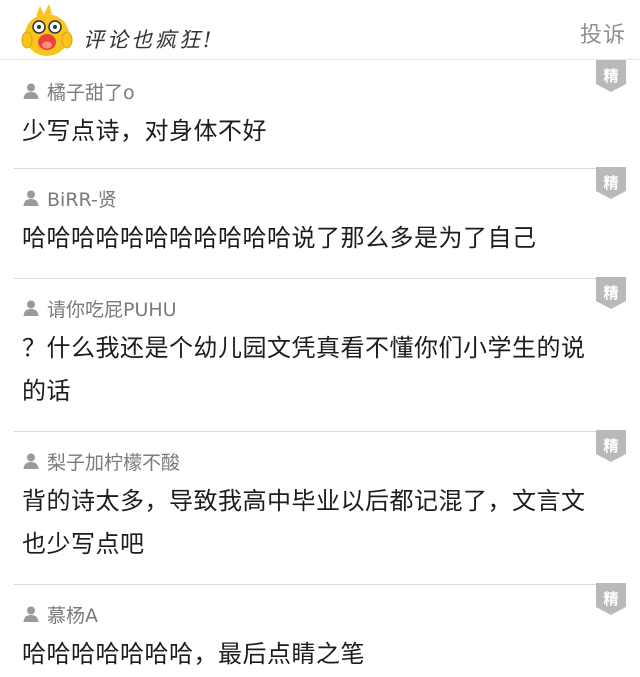 The height and width of the screenshot is (677, 640). Describe the element at coordinates (304, 522) in the screenshot. I see `comment-text: 背的诗太多，导致我高中毕业以后都记混了，文言文也少写点吧` at that location.